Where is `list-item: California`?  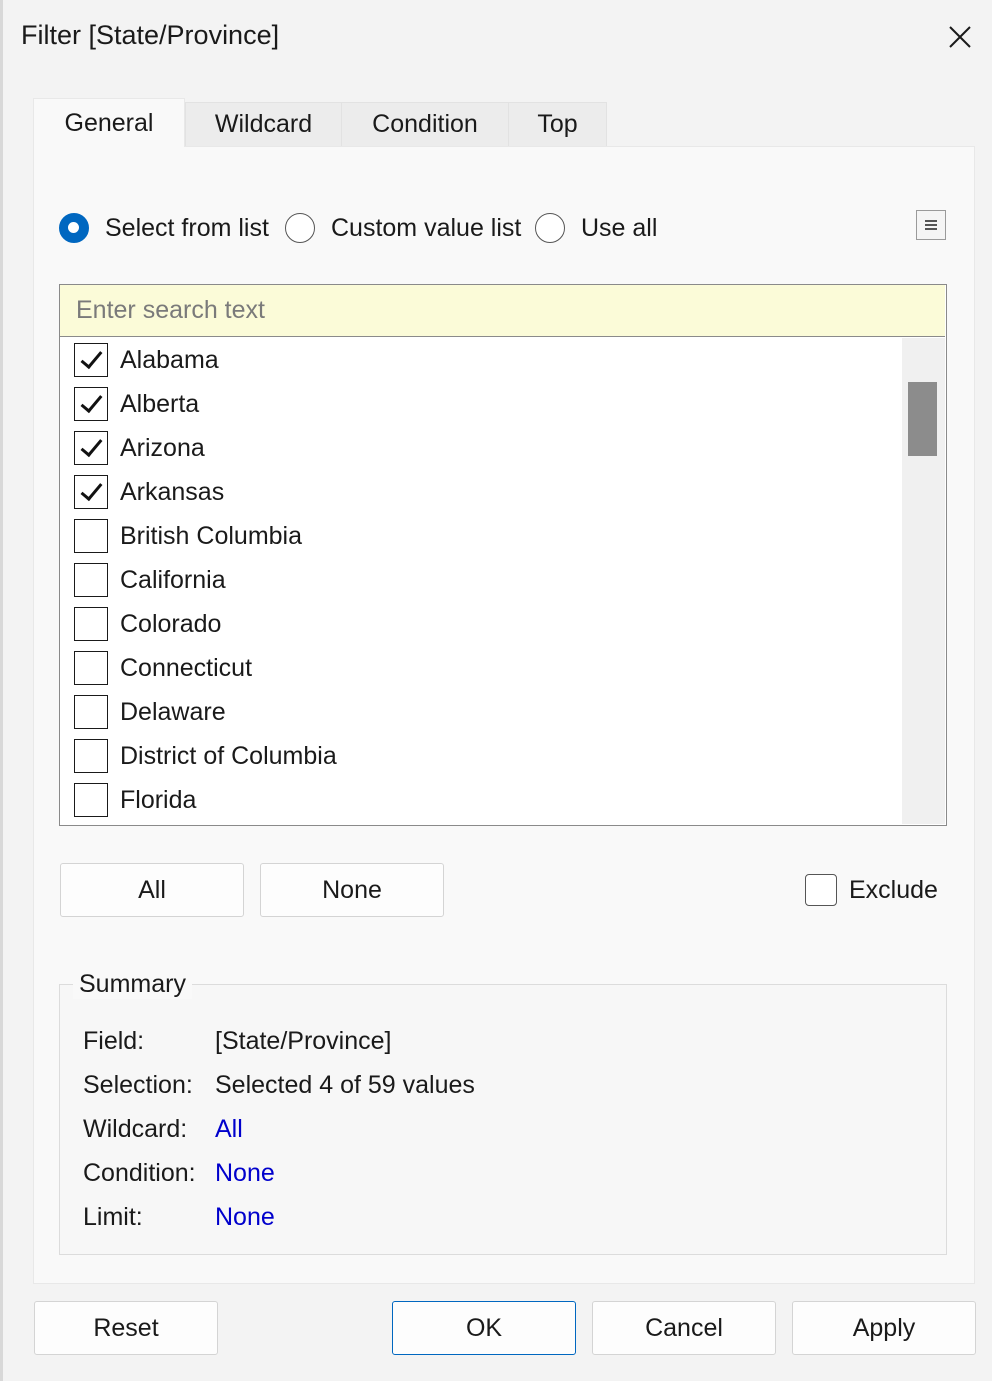 list-item: California is located at coordinates (150, 580).